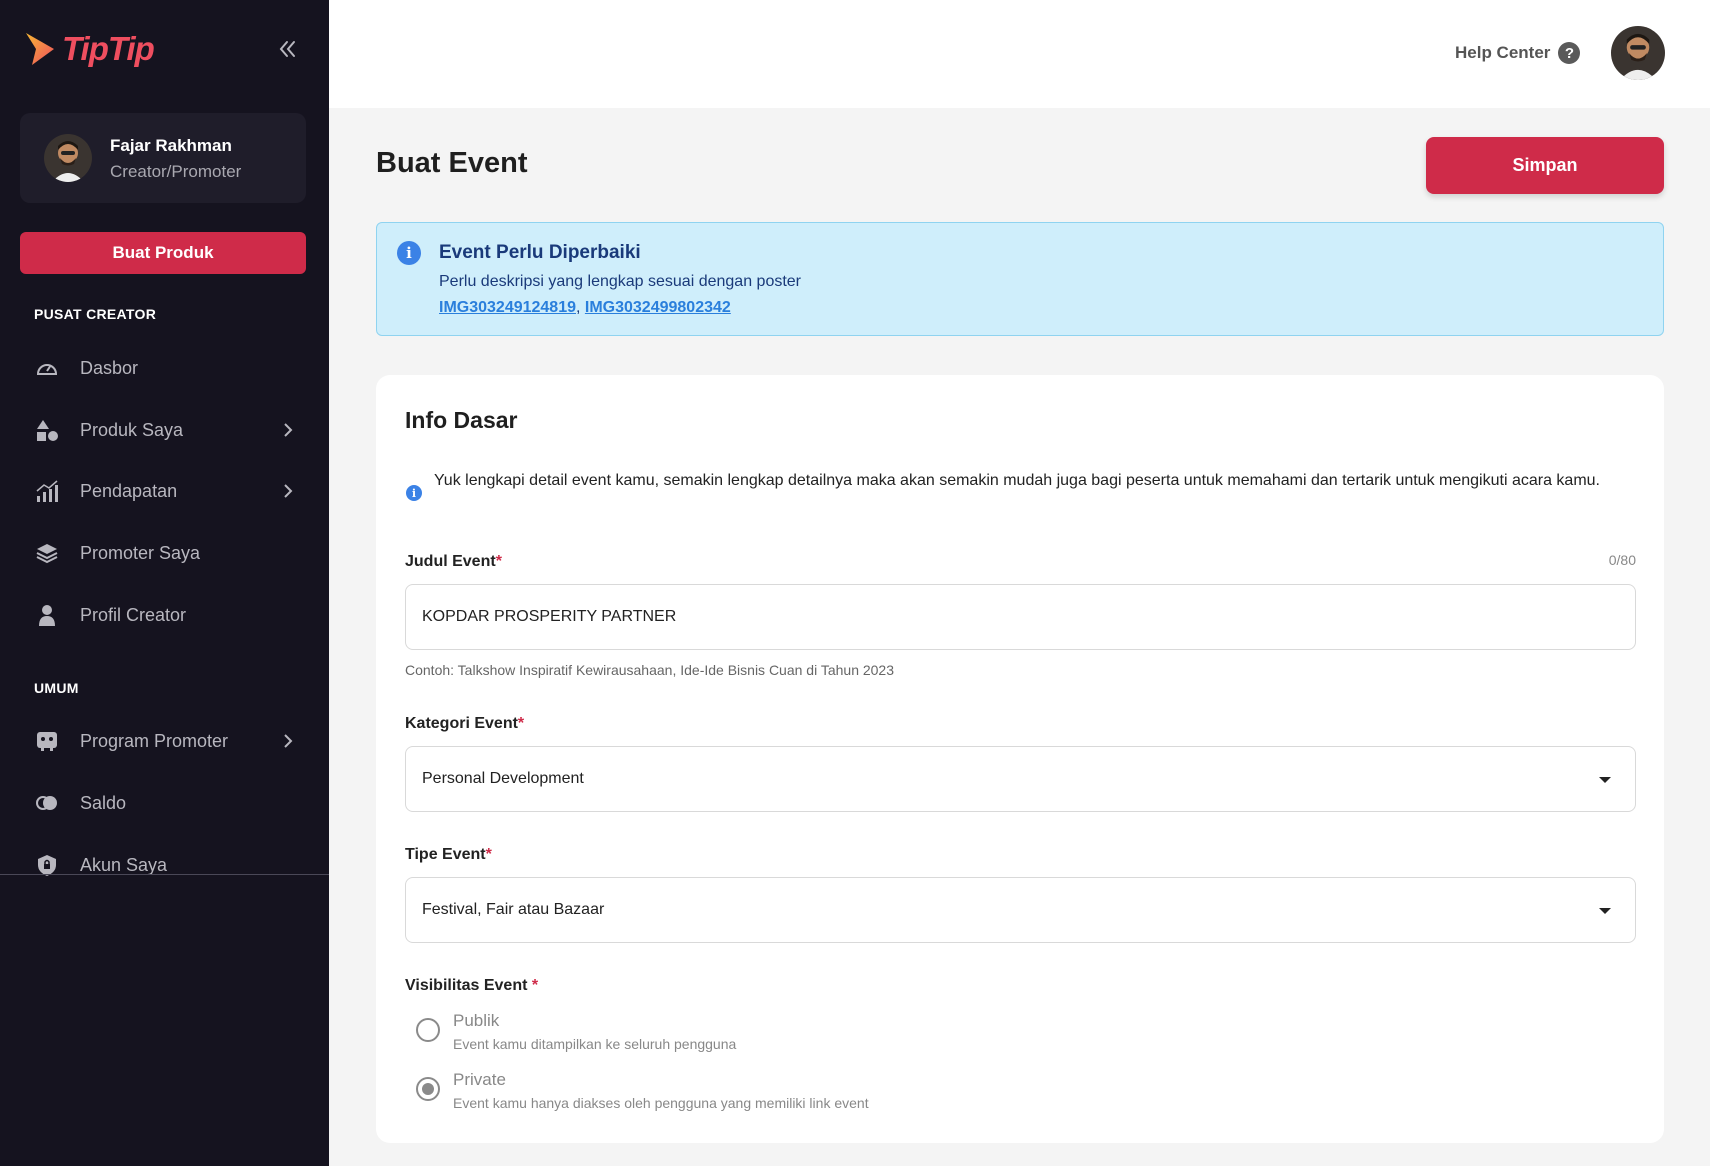 The image size is (1710, 1166). Describe the element at coordinates (452, 163) in the screenshot. I see `page-title: Buat Event` at that location.